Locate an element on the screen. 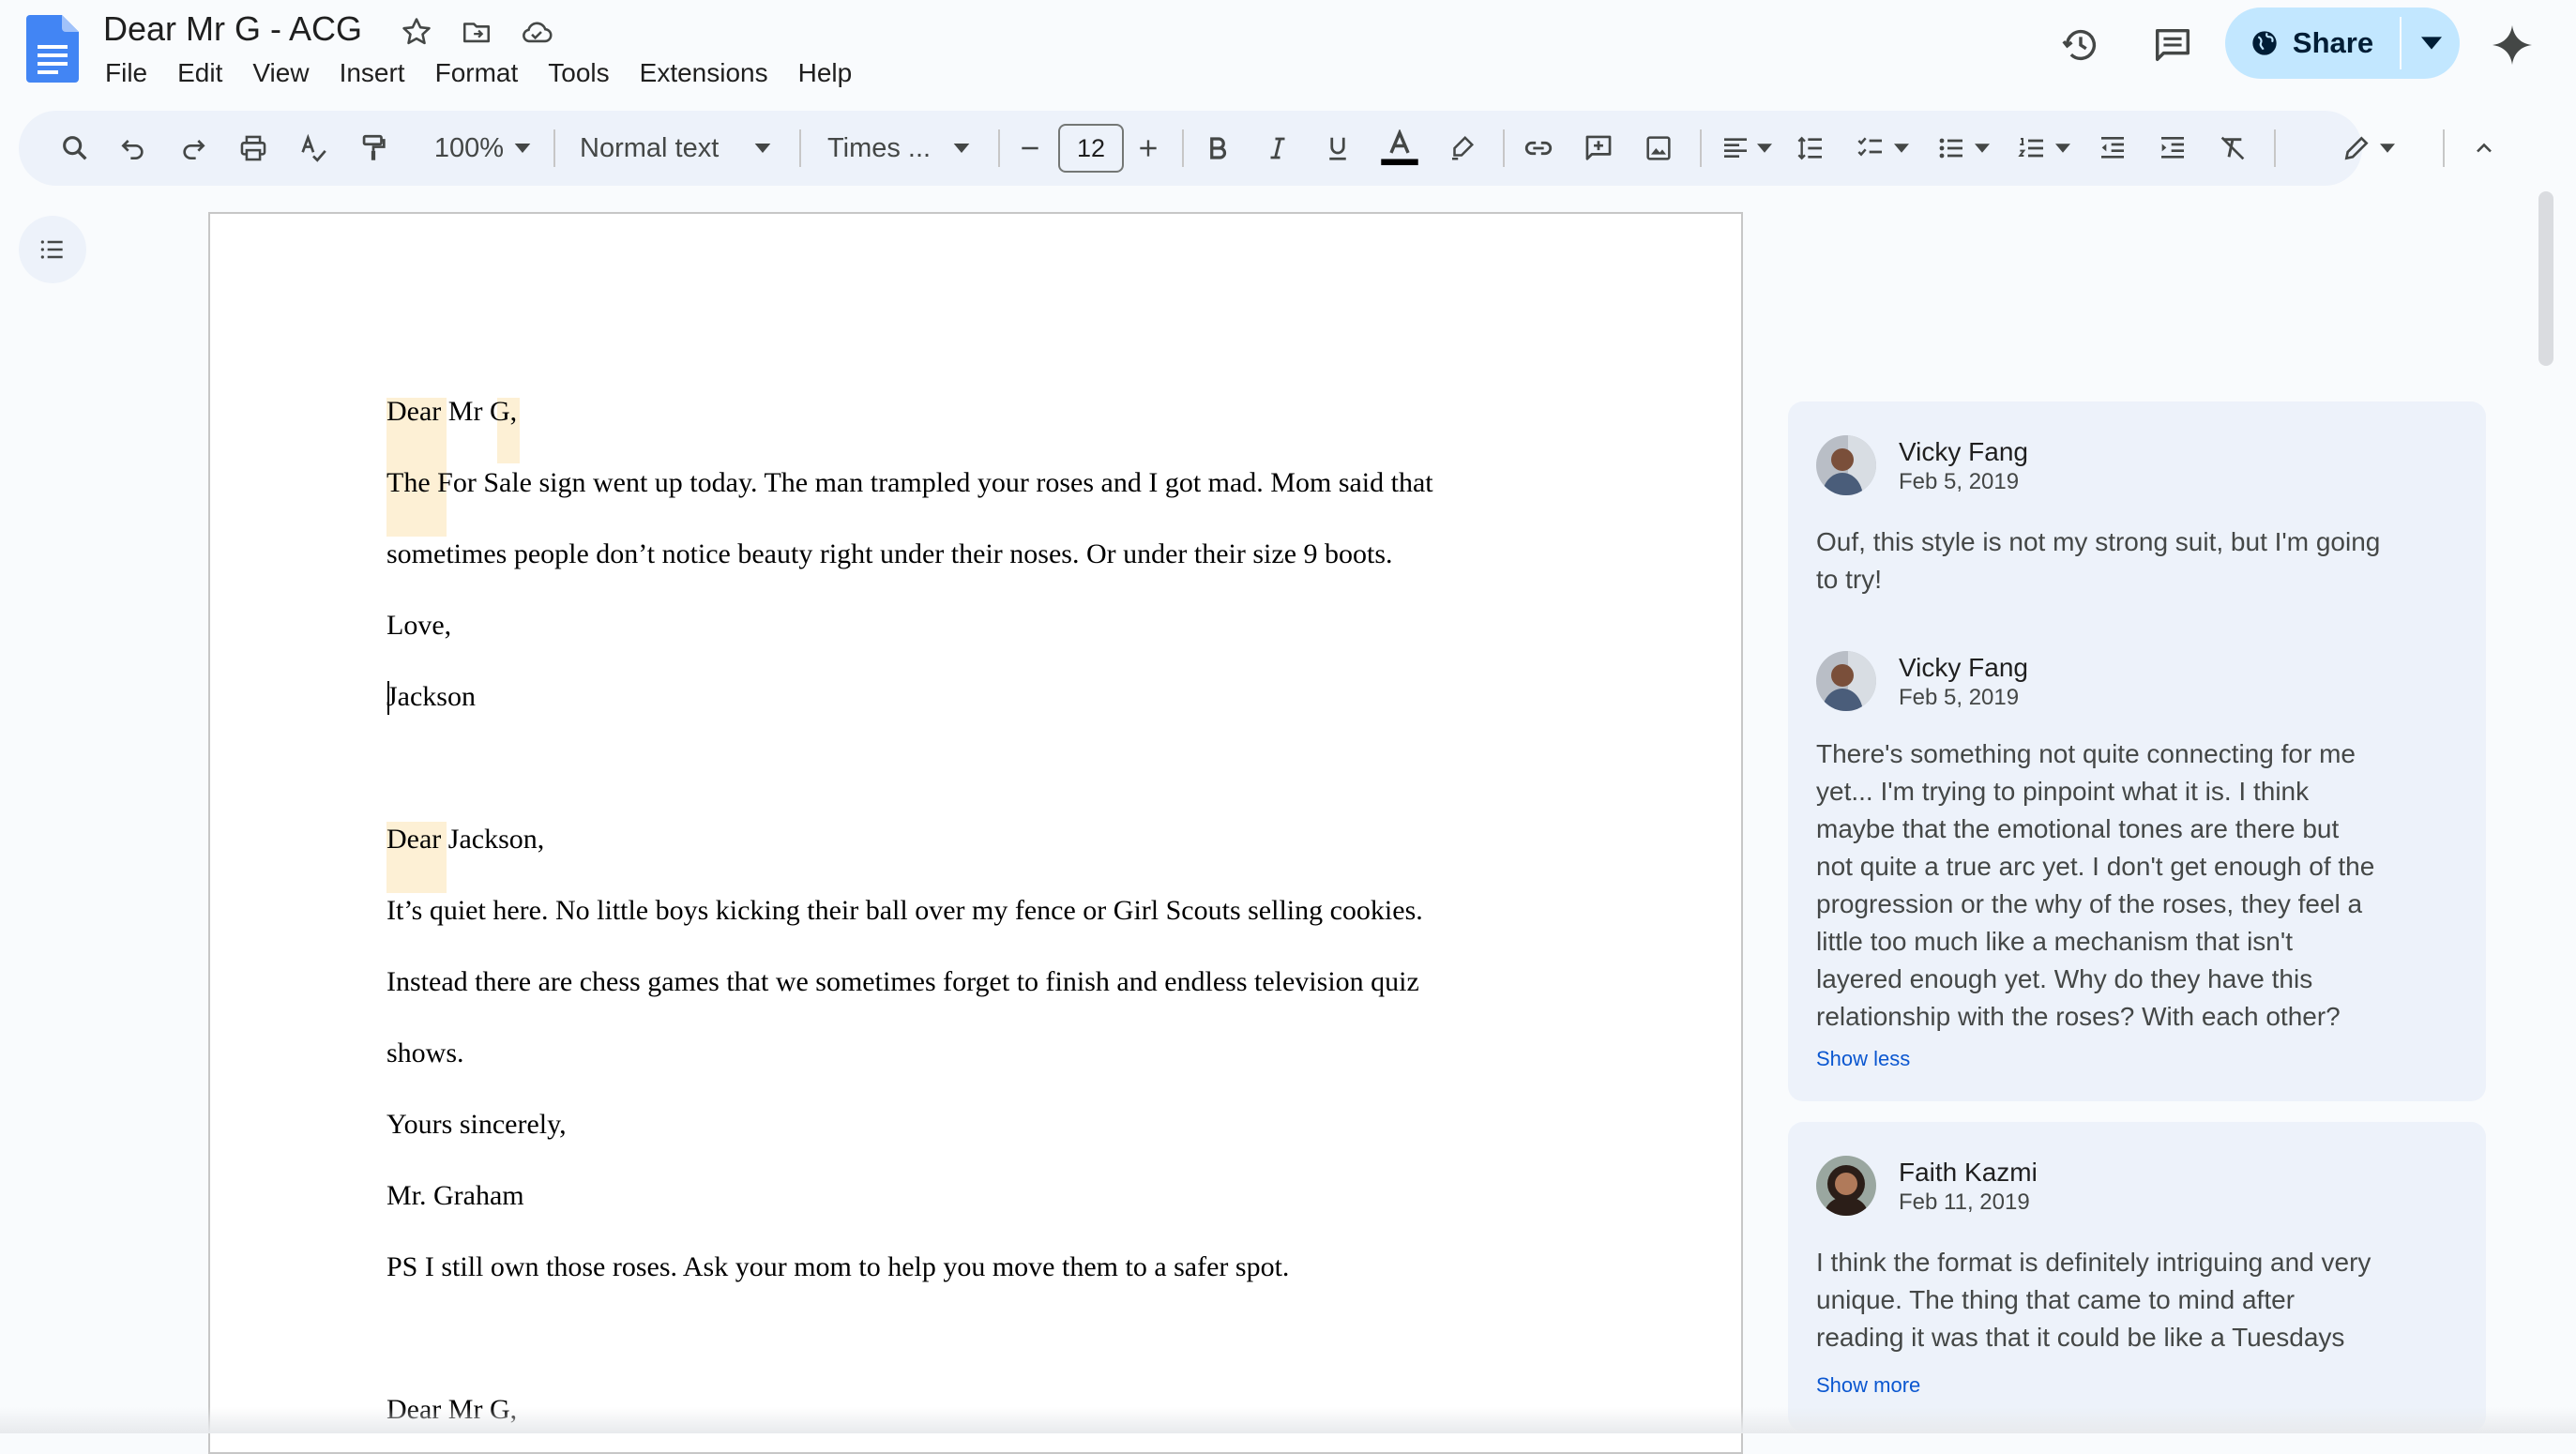  menu-extensions: Extensions is located at coordinates (704, 73).